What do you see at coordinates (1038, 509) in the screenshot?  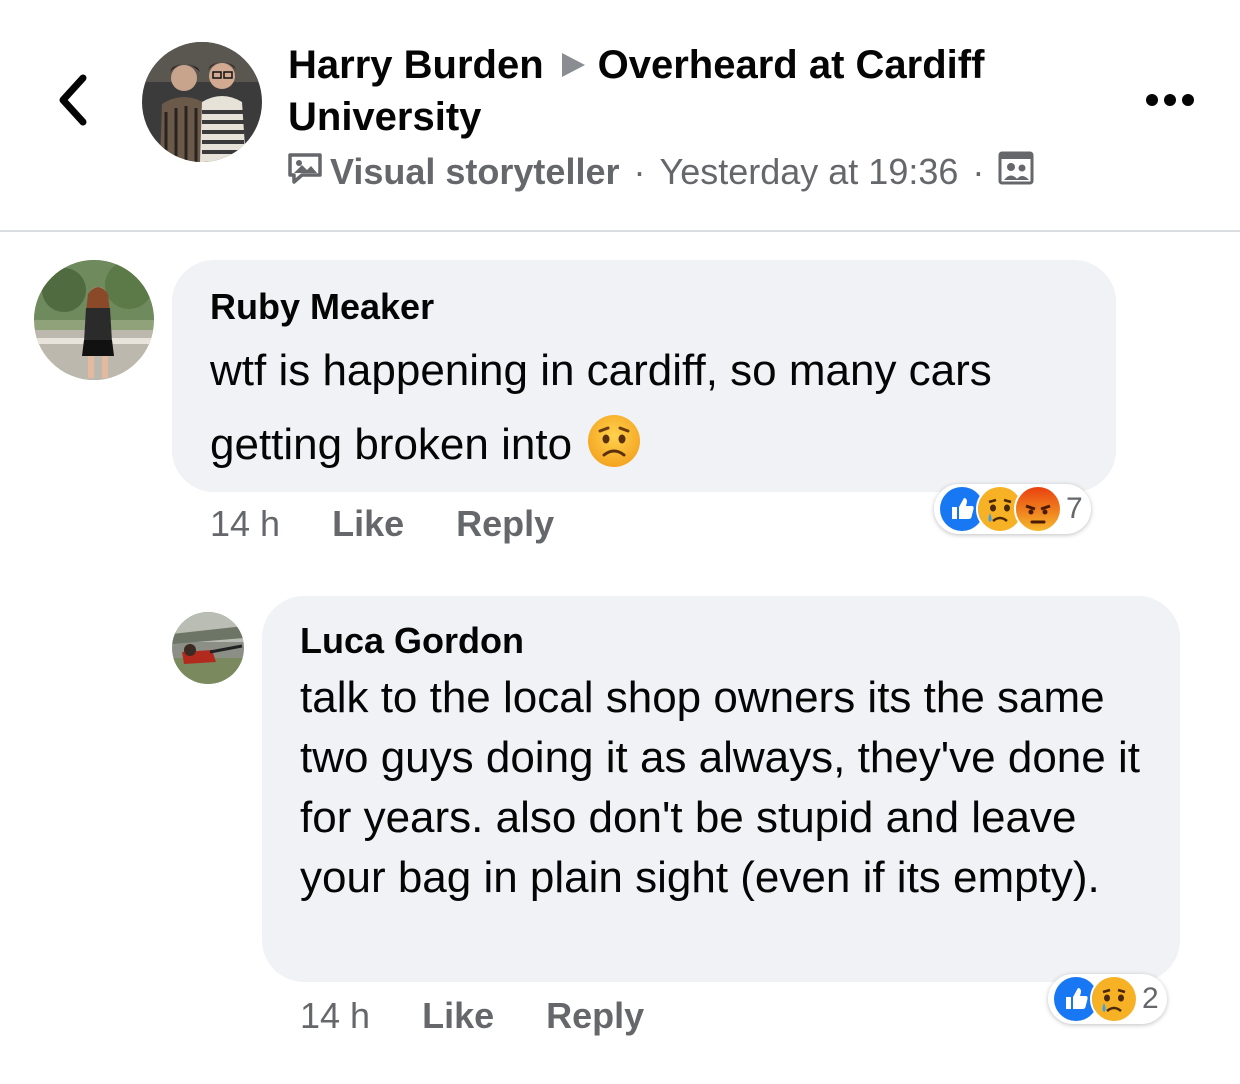 I see `angry-reaction-icon` at bounding box center [1038, 509].